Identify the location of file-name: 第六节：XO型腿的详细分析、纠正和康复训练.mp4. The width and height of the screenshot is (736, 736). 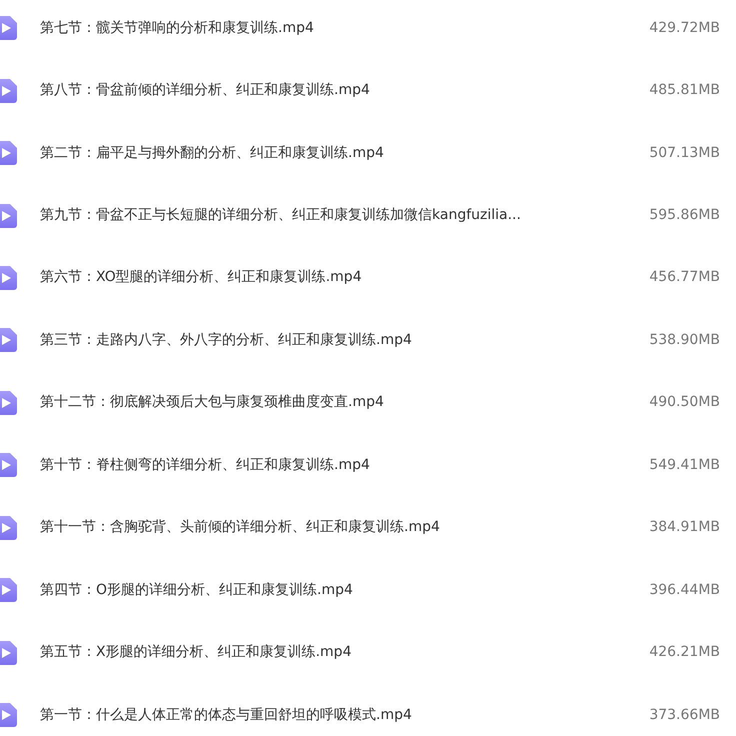
(201, 277).